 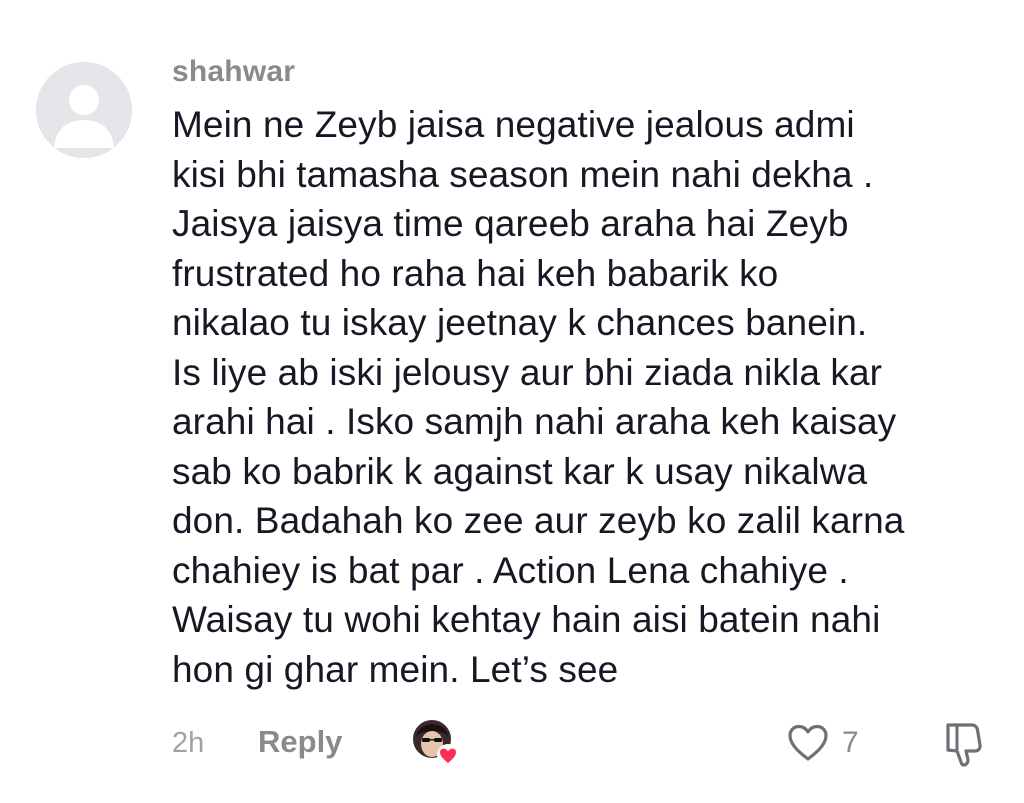 What do you see at coordinates (300, 742) in the screenshot?
I see `reply-button: Reply` at bounding box center [300, 742].